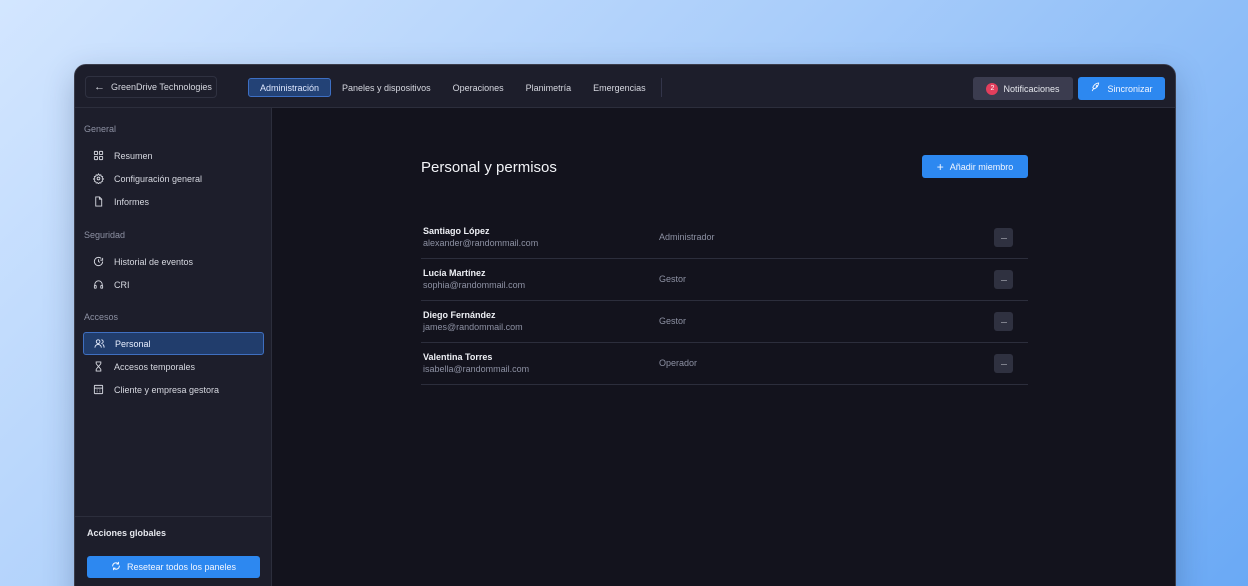 The image size is (1248, 586). I want to click on sidebar-item-historial: Historial de eventos, so click(173, 261).